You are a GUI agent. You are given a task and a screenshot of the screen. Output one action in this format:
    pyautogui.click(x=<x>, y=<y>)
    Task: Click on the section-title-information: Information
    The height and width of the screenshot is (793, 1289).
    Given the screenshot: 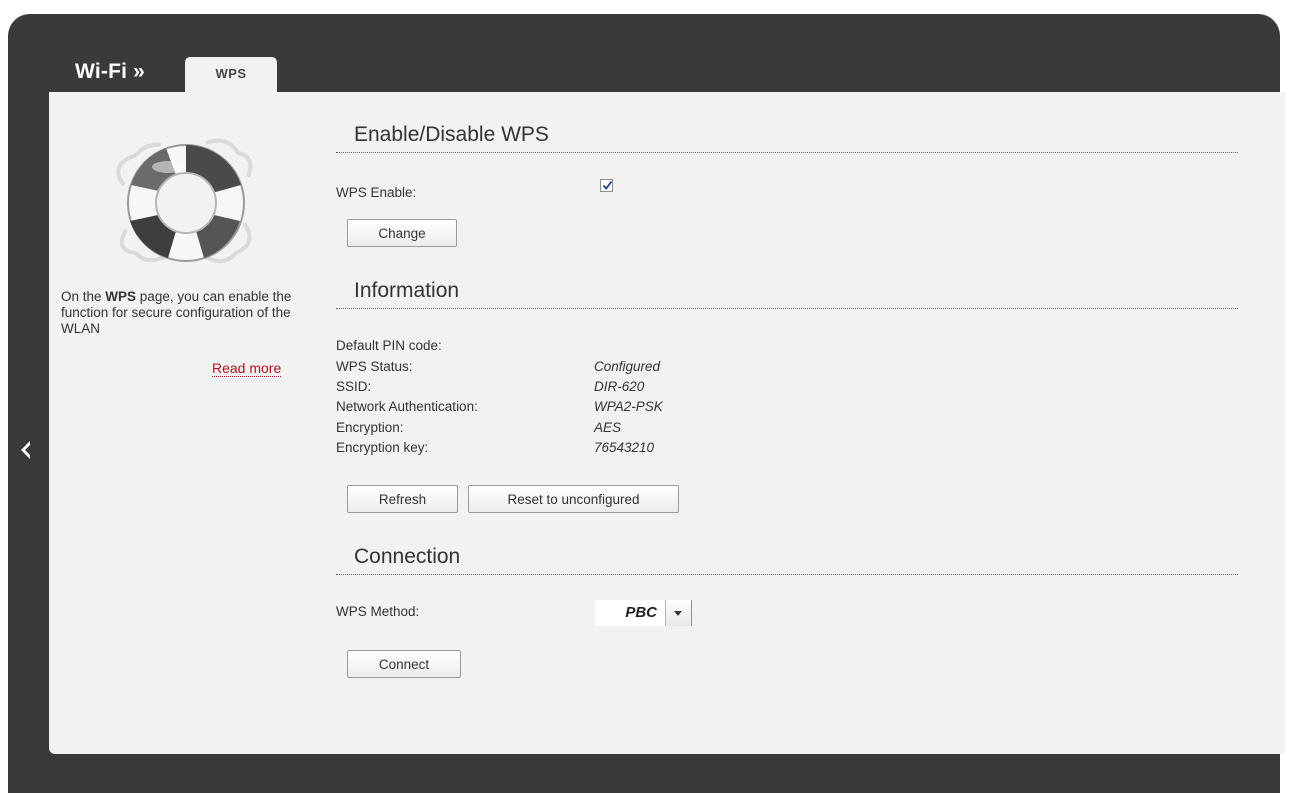 What is the action you would take?
    pyautogui.click(x=407, y=290)
    